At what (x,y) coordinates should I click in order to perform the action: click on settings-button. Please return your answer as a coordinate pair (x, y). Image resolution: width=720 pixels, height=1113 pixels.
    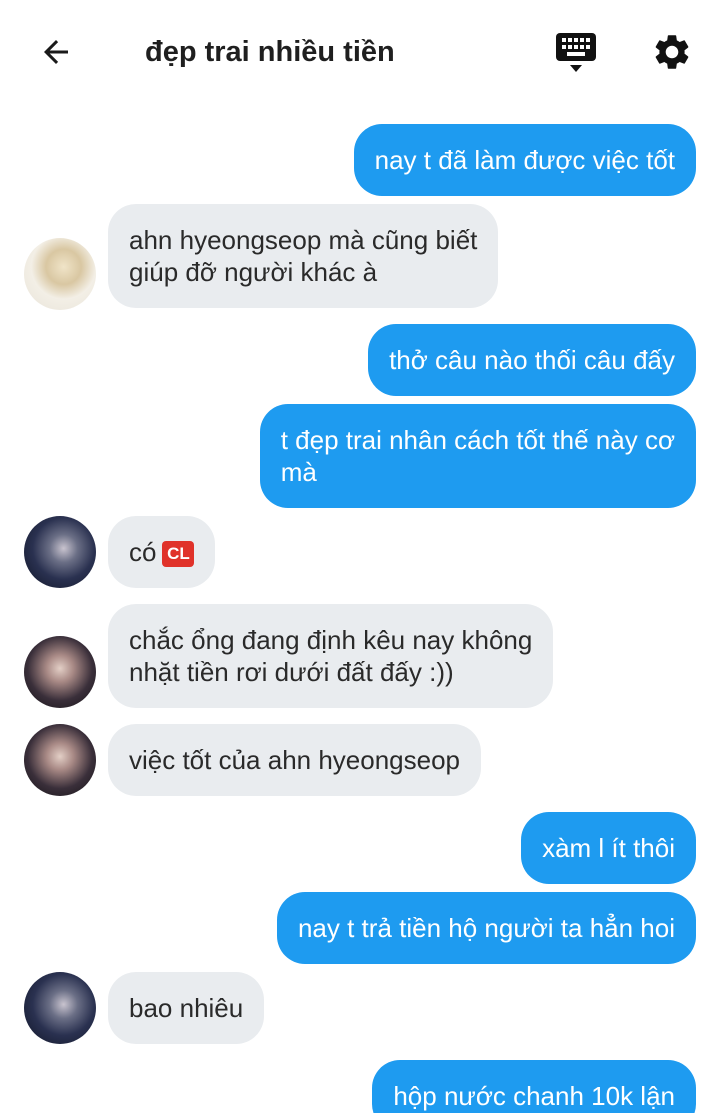
    Looking at the image, I should click on (672, 52).